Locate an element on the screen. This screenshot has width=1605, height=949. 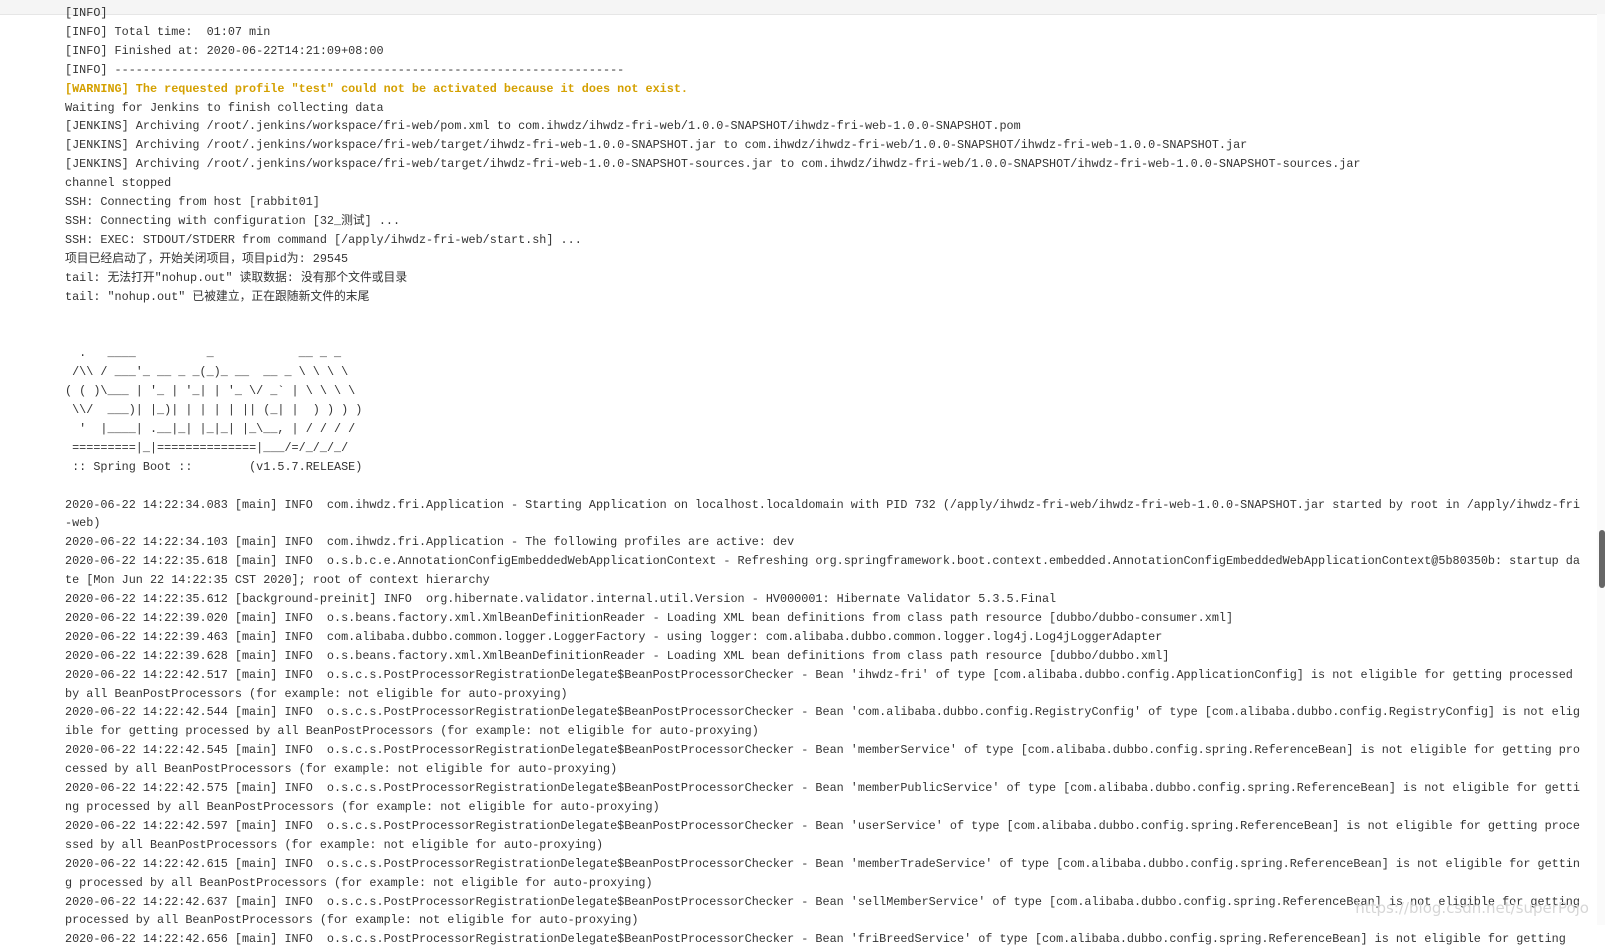
log-line: . ____ _ __ _ _ is located at coordinates (203, 353).